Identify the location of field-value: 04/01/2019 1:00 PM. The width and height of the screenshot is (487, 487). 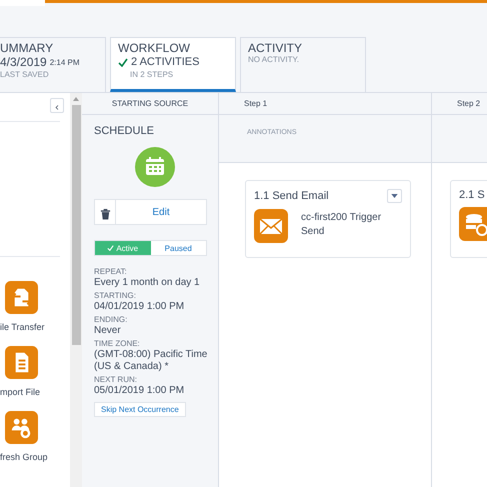
(140, 307).